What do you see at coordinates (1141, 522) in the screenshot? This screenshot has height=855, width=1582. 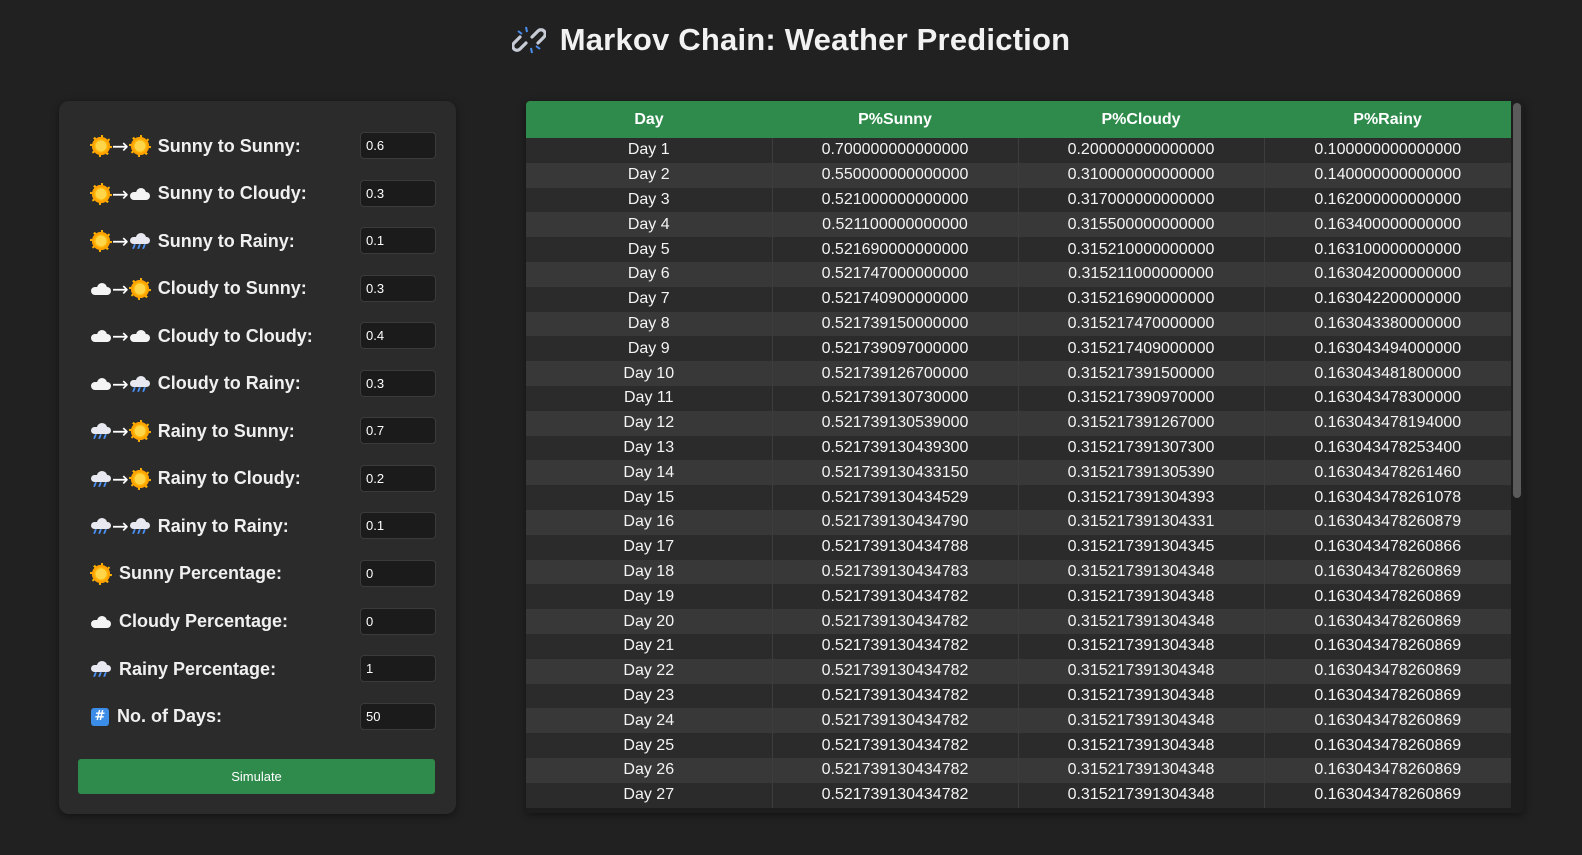 I see `cell-cloudy: 0.315217391304331` at bounding box center [1141, 522].